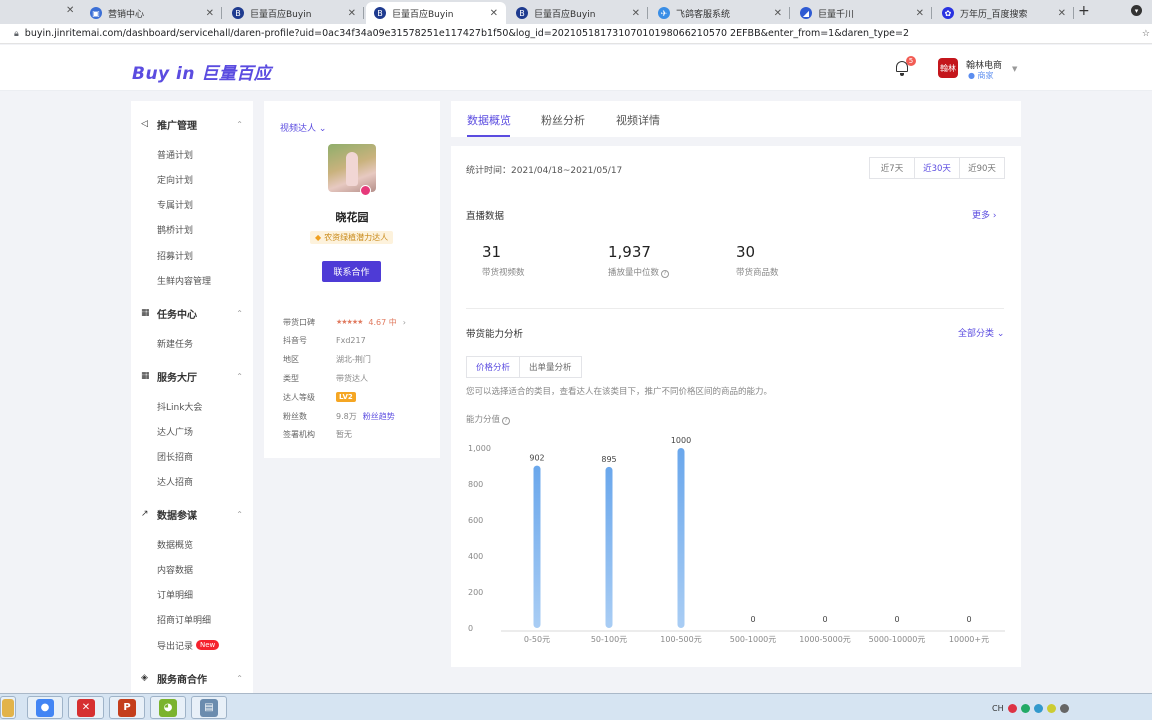 This screenshot has height=720, width=1152. What do you see at coordinates (563, 120) in the screenshot?
I see `tab-fans-analysis: 粉丝分析` at bounding box center [563, 120].